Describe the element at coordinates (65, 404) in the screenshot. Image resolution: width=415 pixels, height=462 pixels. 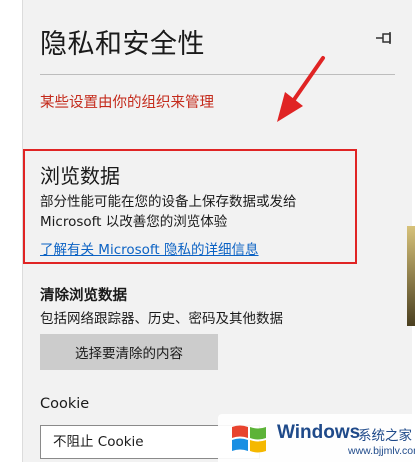
I see `cookie-label: Cookie` at that location.